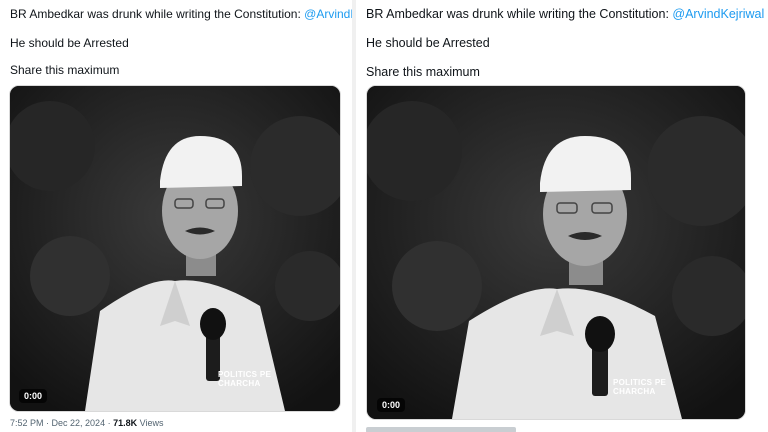 Image resolution: width=768 pixels, height=432 pixels. Describe the element at coordinates (79, 423) in the screenshot. I see `tweet-date: Dec 22, 2024` at that location.